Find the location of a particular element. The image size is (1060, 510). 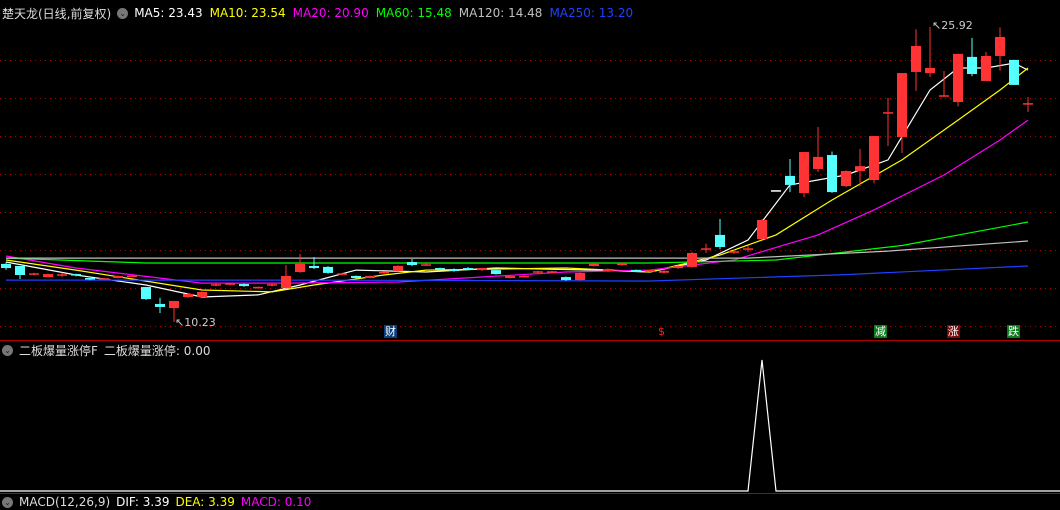

ma-legend-item: MA20: 20.90 is located at coordinates (330, 13).